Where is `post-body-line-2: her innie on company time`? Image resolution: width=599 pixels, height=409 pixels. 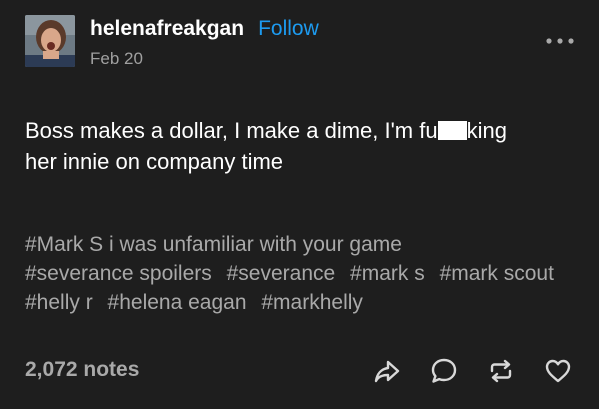
post-body-line-2: her innie on company time is located at coordinates (154, 161).